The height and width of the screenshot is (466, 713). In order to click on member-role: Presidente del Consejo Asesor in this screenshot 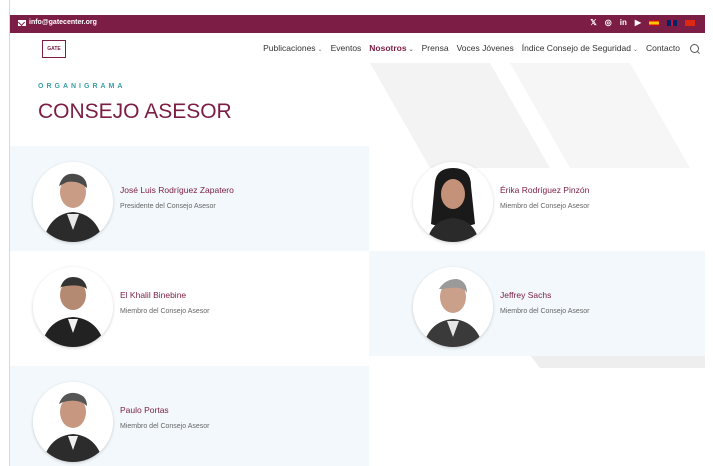, I will do `click(168, 206)`.